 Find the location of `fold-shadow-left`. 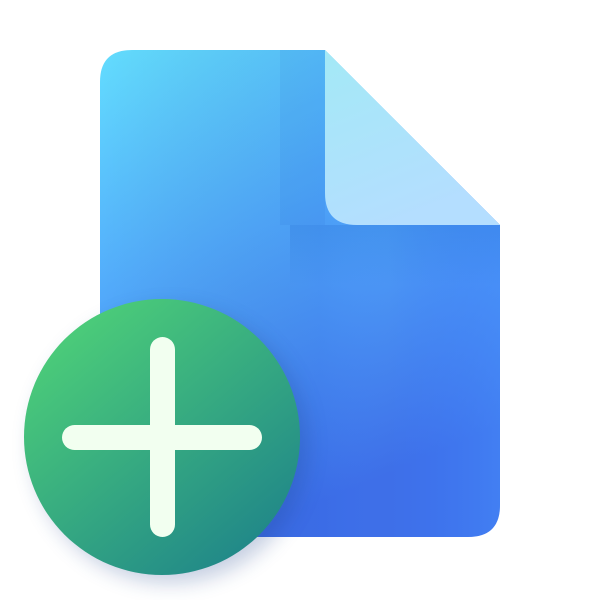

fold-shadow-left is located at coordinates (302, 137).